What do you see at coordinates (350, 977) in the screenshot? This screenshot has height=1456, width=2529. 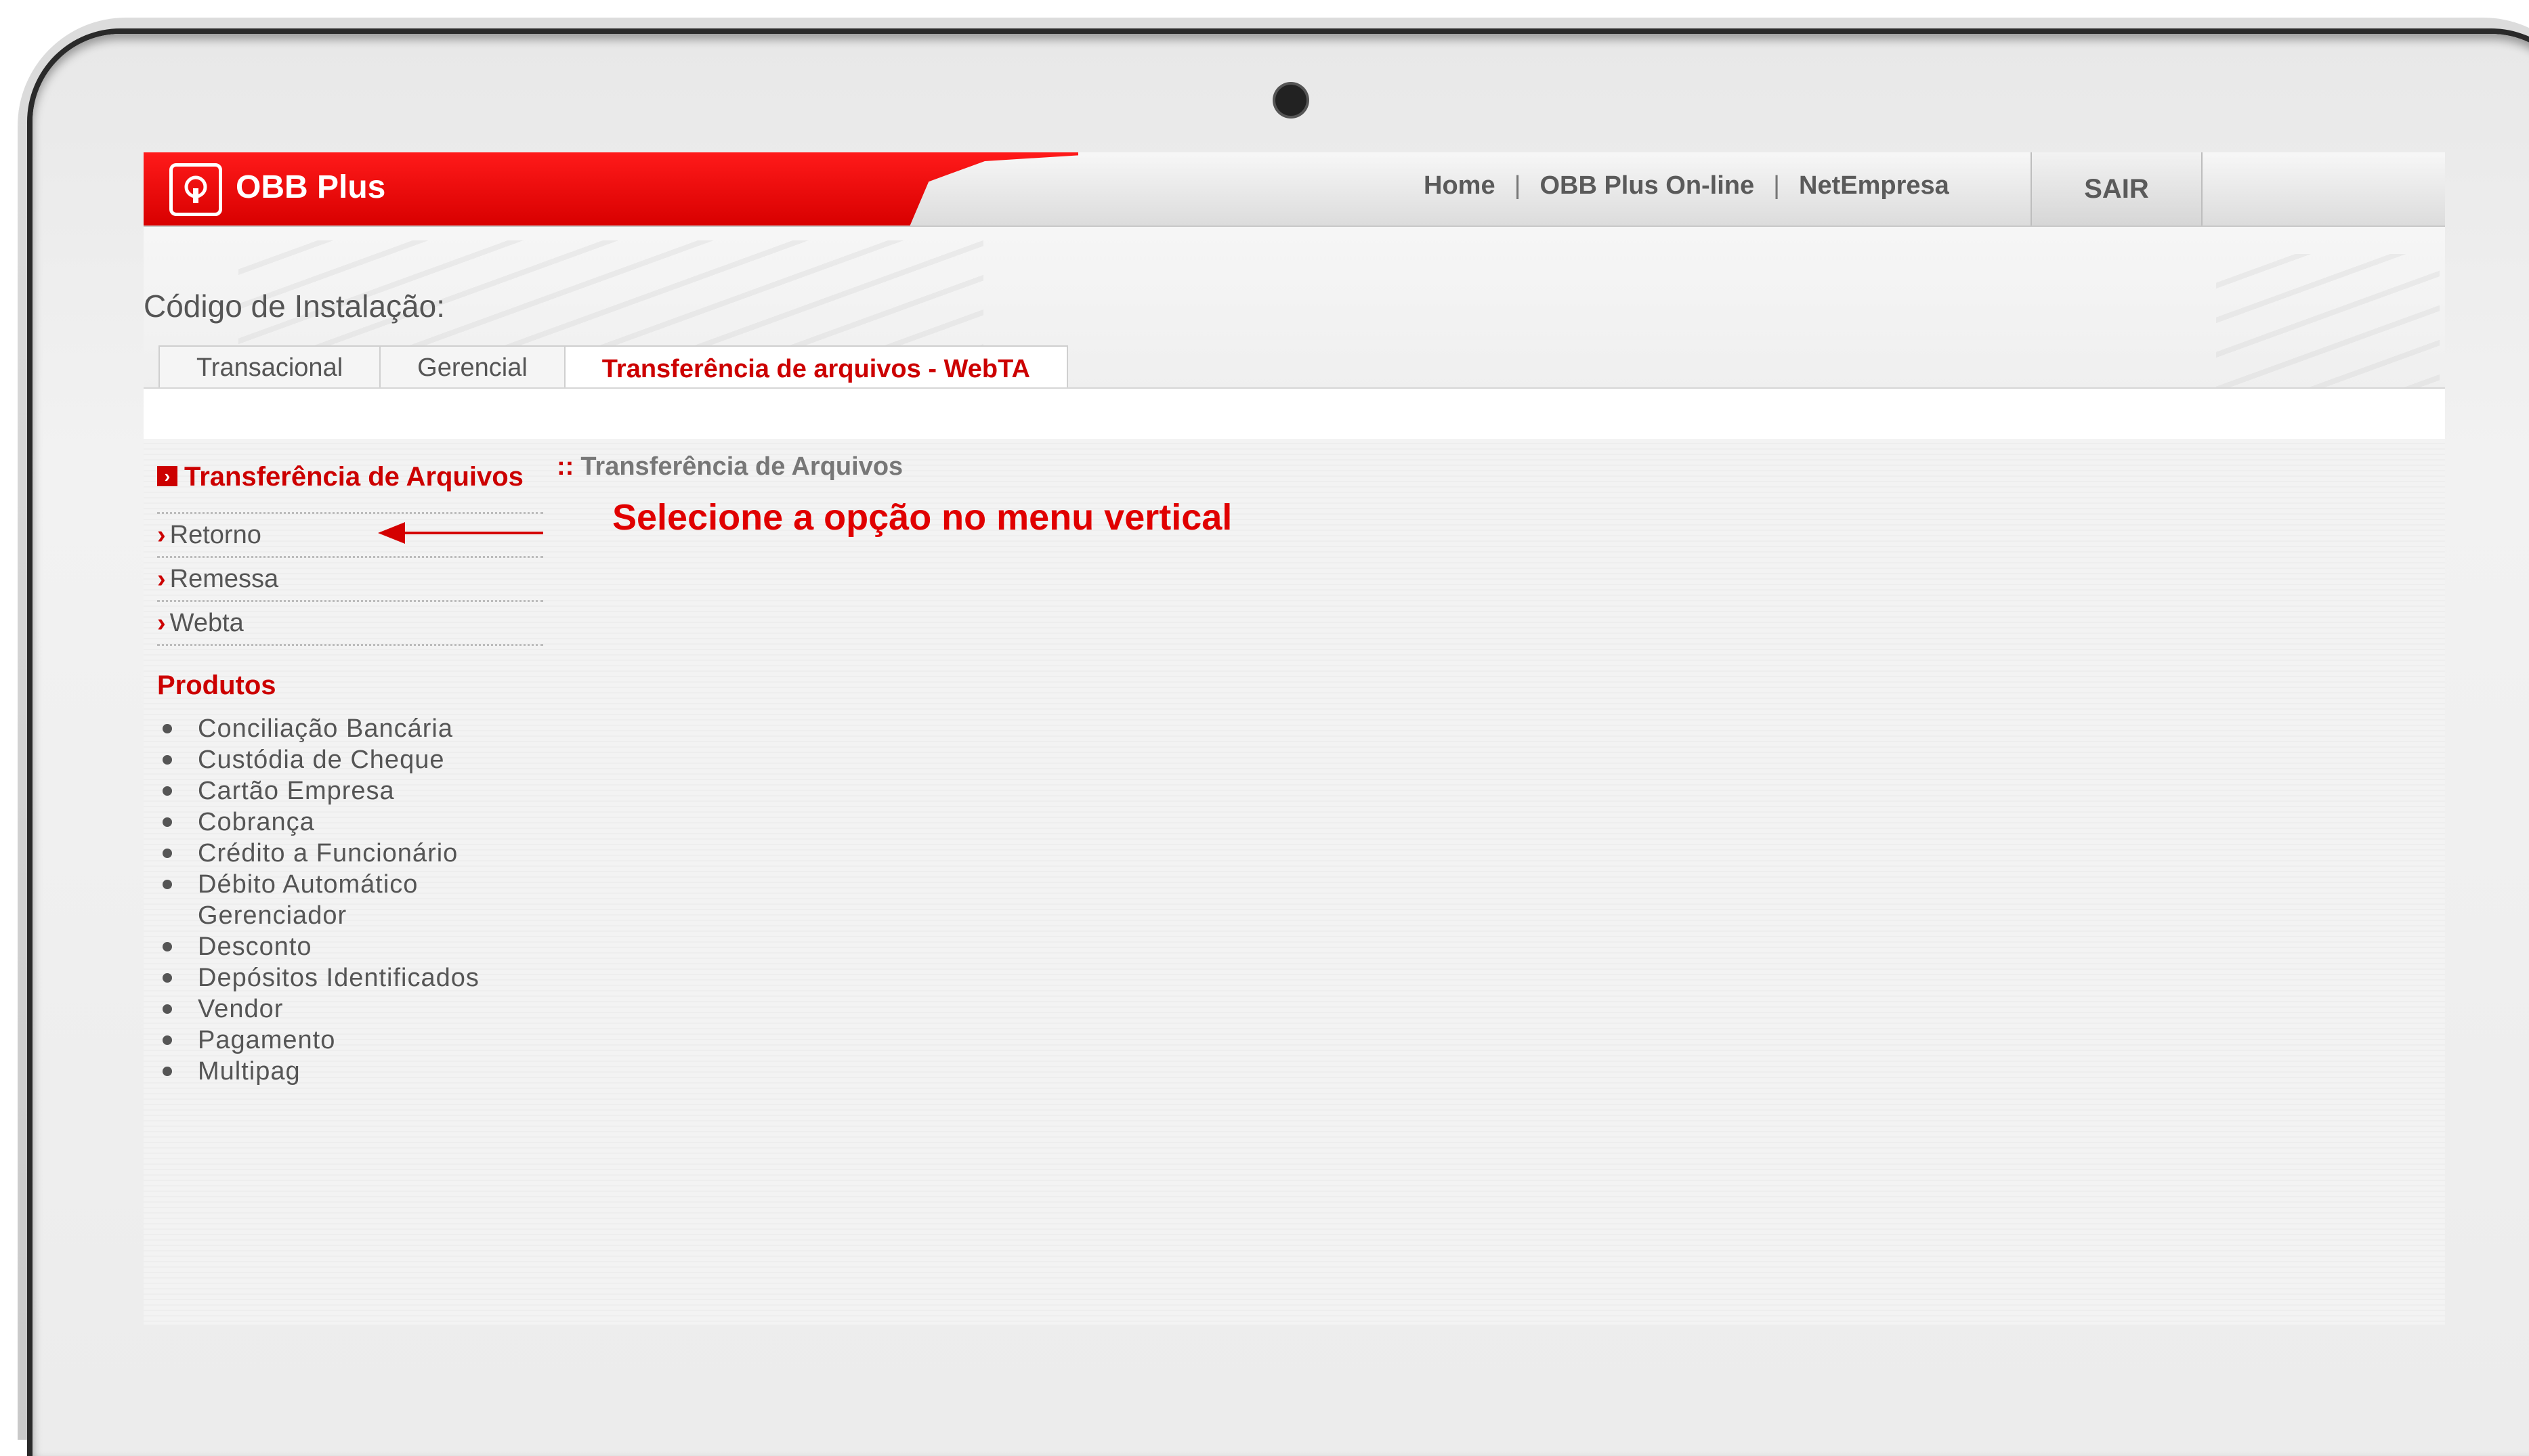 I see `product-item: Depósitos Identificados` at bounding box center [350, 977].